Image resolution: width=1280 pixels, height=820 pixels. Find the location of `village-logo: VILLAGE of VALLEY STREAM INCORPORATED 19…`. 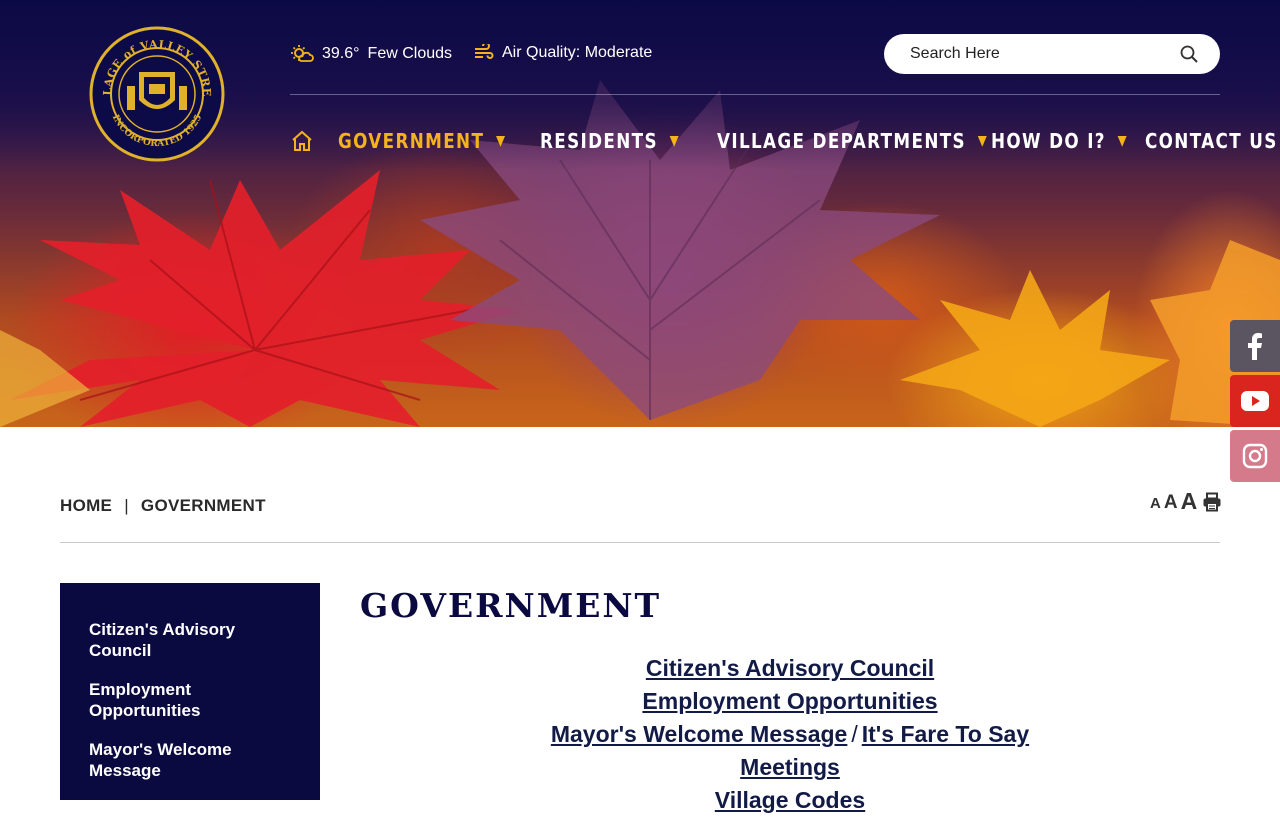

village-logo: VILLAGE of VALLEY STREAM INCORPORATED 19… is located at coordinates (154, 89).